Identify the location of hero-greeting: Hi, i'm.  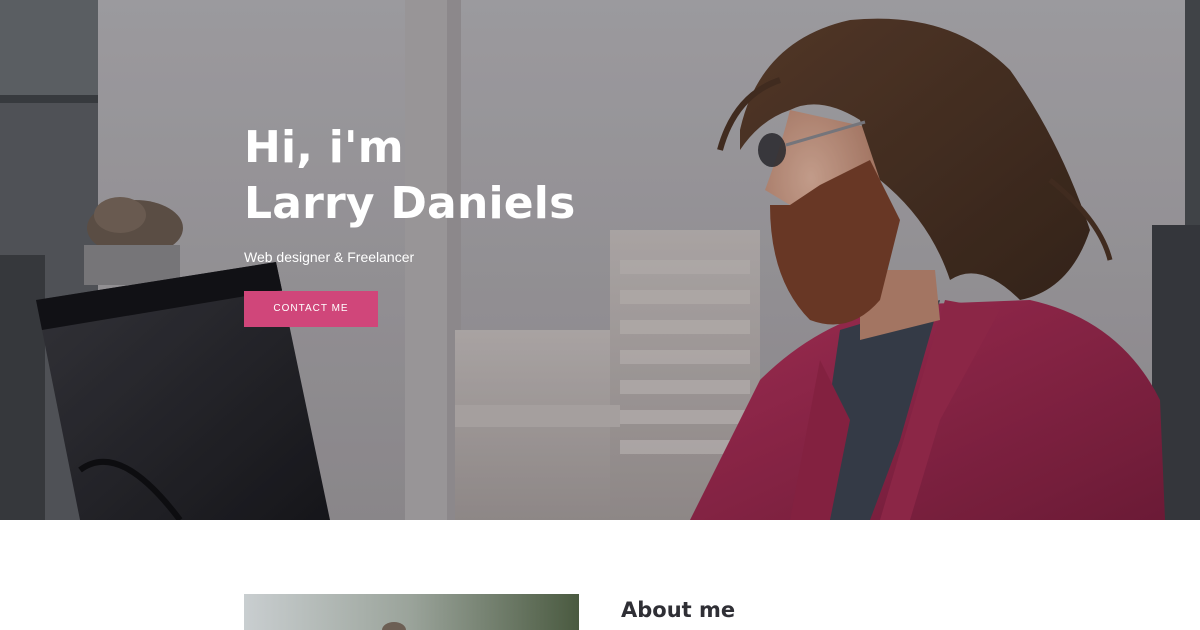
(324, 147).